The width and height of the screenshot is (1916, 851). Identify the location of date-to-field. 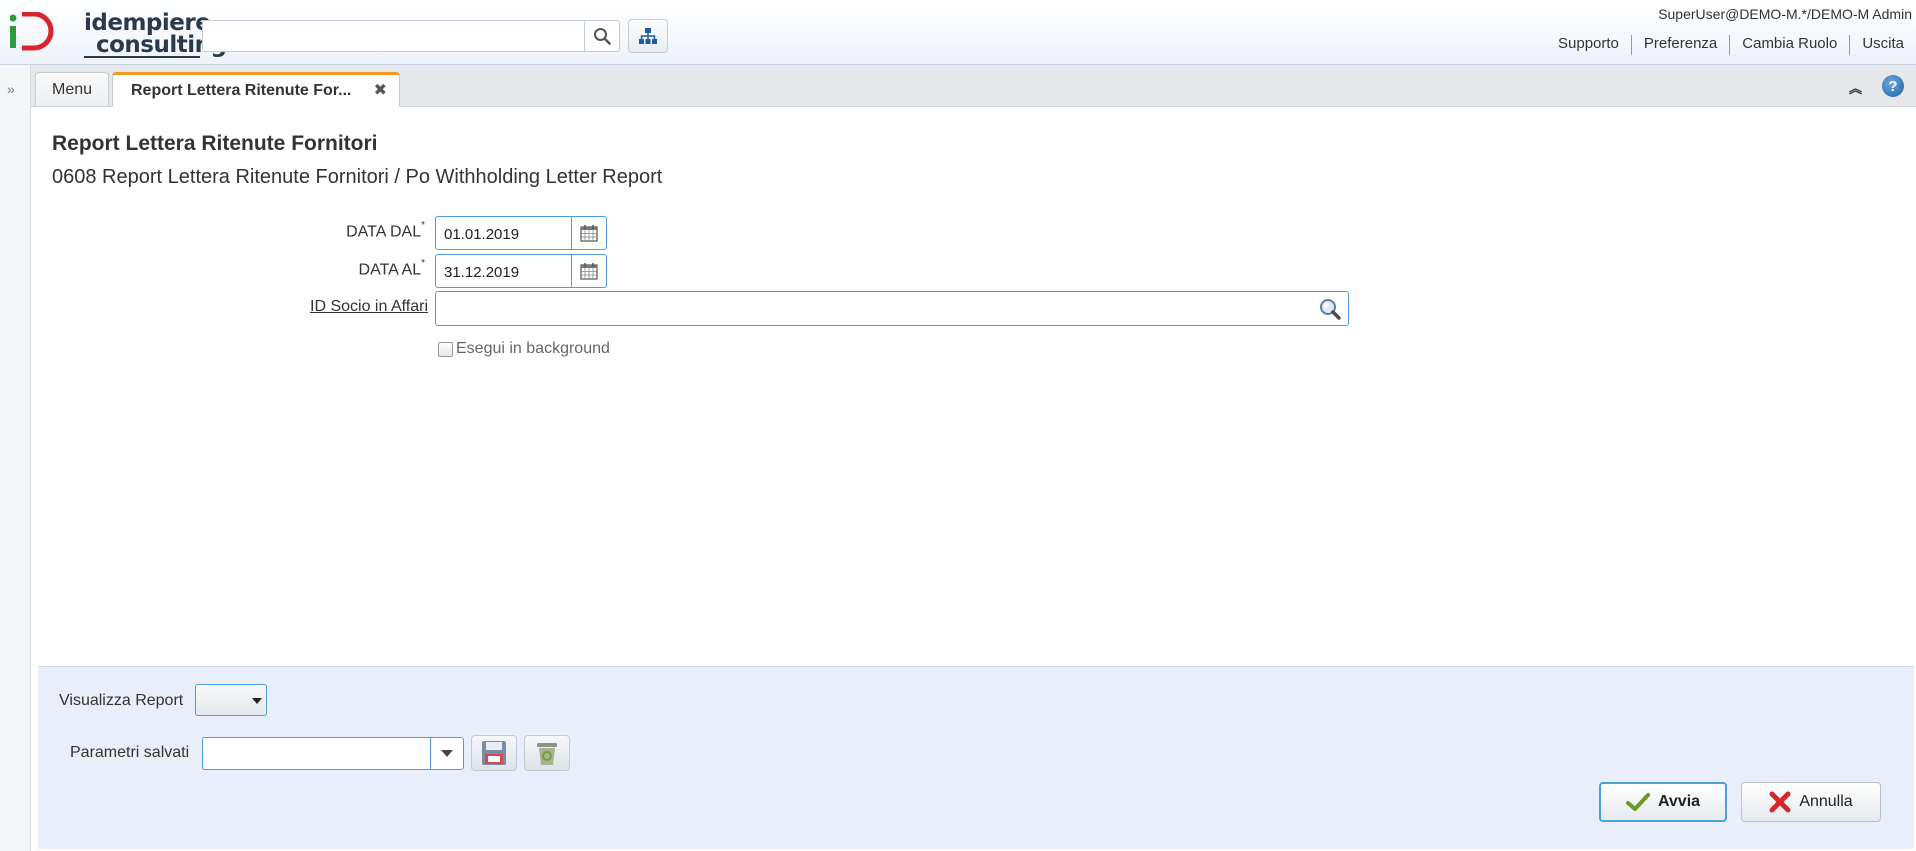
(521, 271).